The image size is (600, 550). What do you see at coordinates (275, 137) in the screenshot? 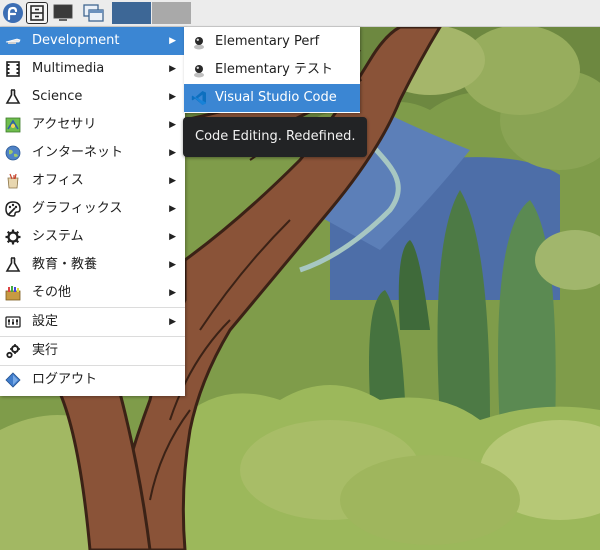
I see `tooltip: Code Editing. Redefined.` at bounding box center [275, 137].